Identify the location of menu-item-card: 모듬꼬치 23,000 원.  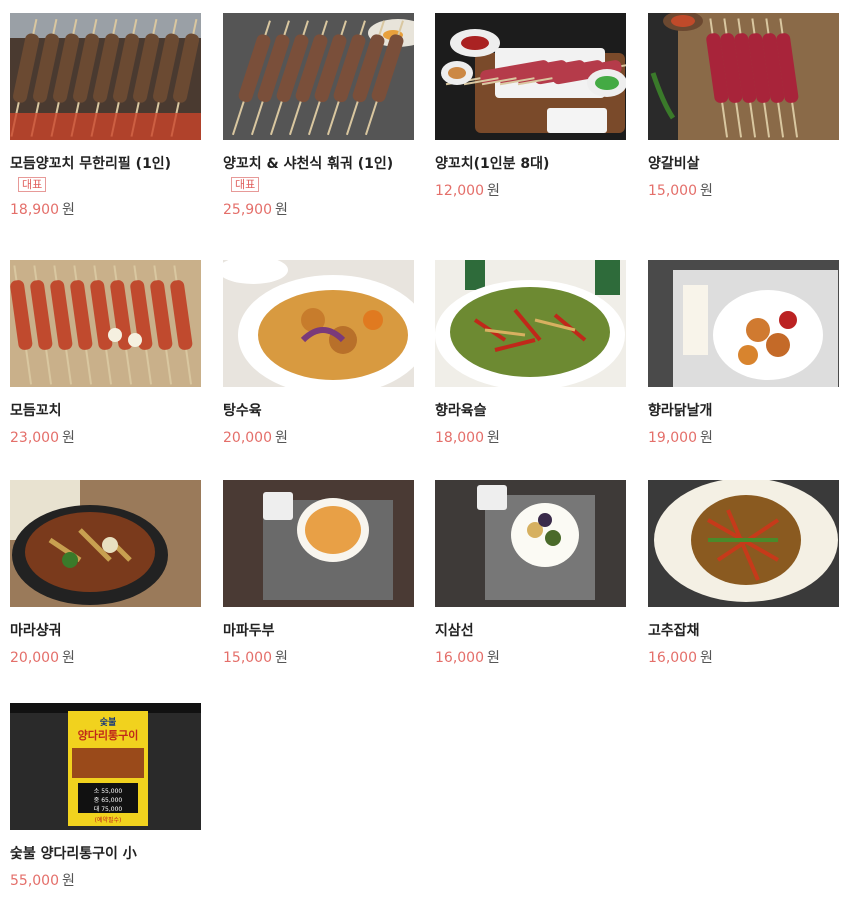
(105, 353).